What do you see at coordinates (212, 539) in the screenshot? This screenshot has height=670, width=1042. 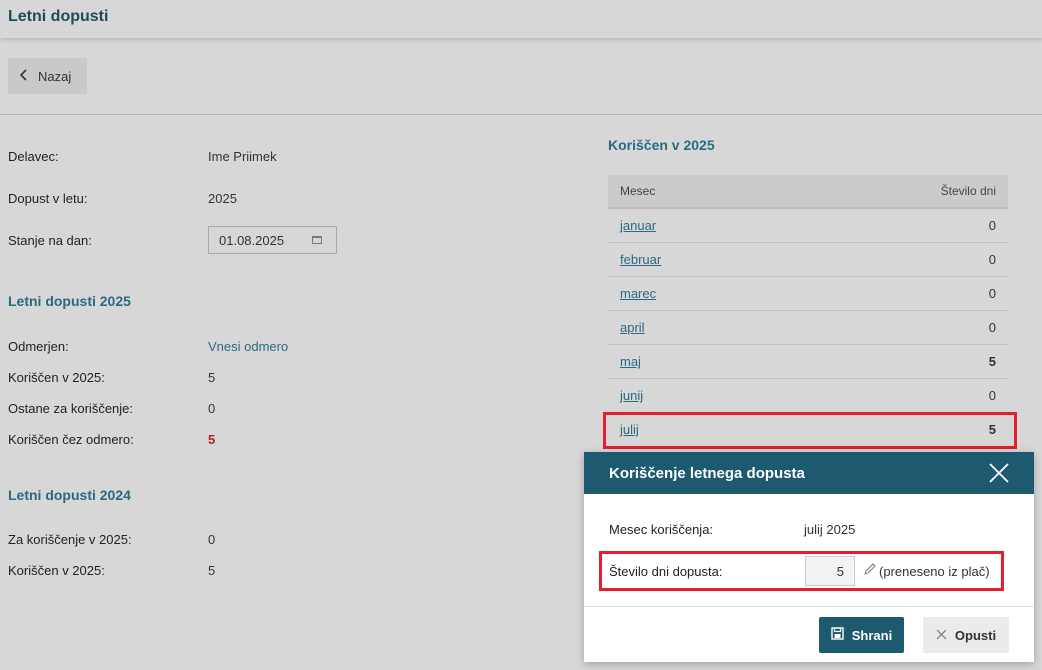 I see `za-koriscenje-value: 0` at bounding box center [212, 539].